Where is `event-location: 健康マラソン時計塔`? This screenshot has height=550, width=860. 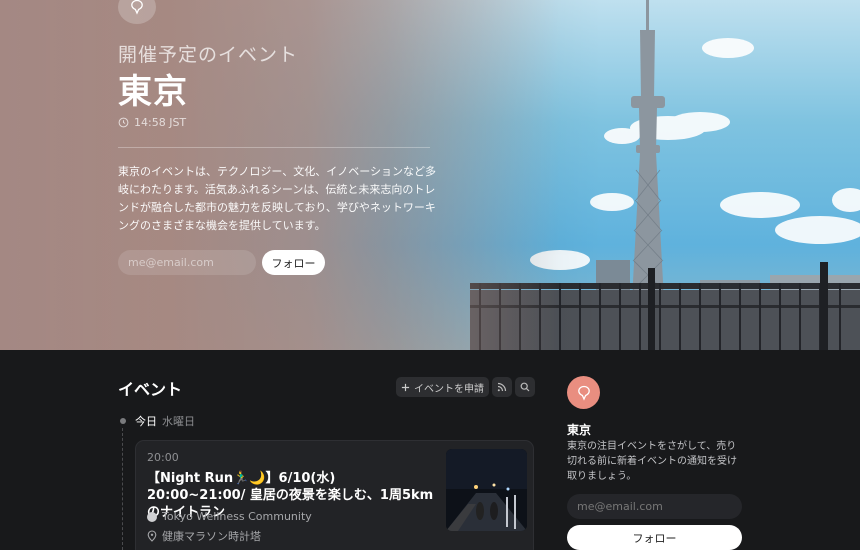
event-location: 健康マラソン時計塔 is located at coordinates (204, 536).